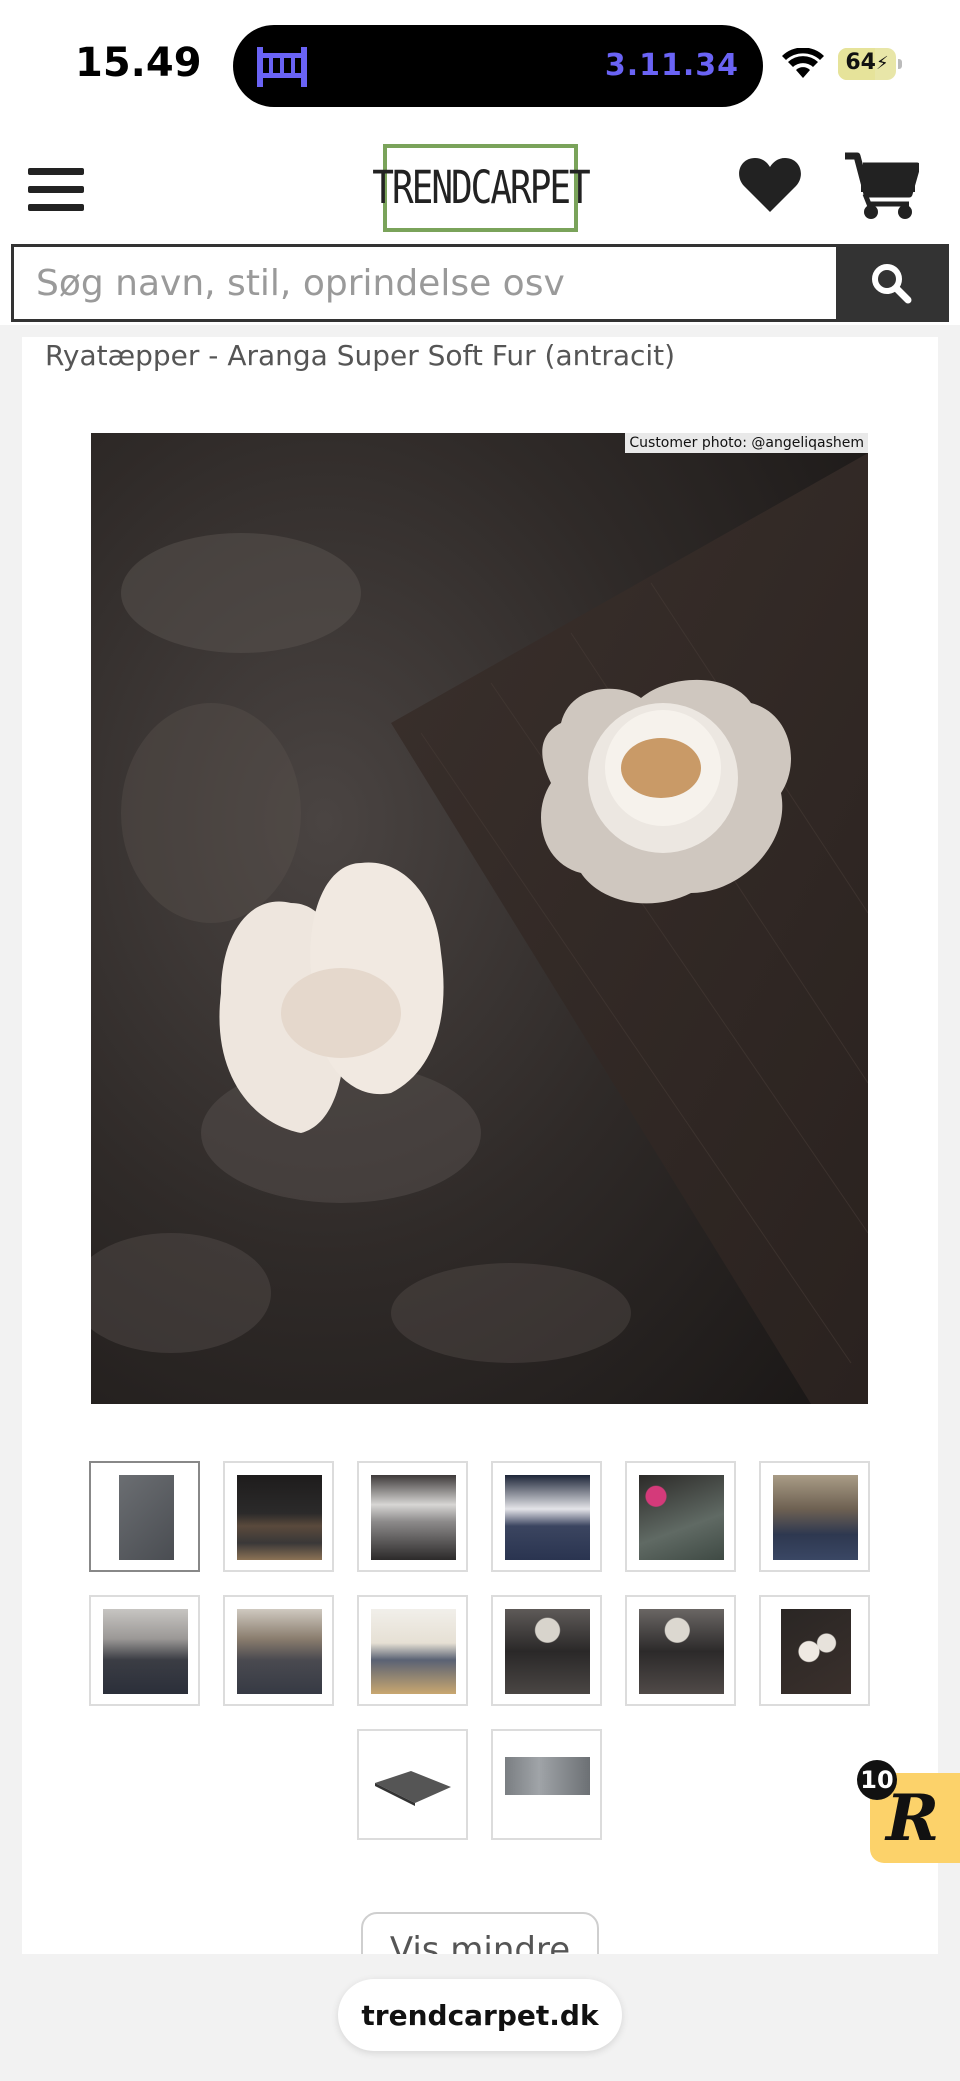 The height and width of the screenshot is (2081, 960). I want to click on rug-shape-thumbnail, so click(413, 1788).